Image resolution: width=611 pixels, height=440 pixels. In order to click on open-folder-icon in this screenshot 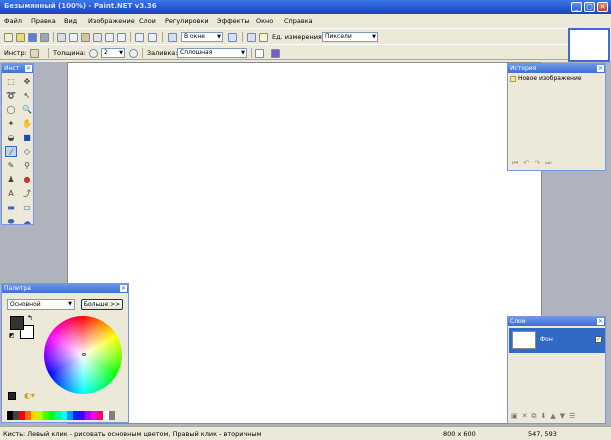, I will do `click(20, 37)`.